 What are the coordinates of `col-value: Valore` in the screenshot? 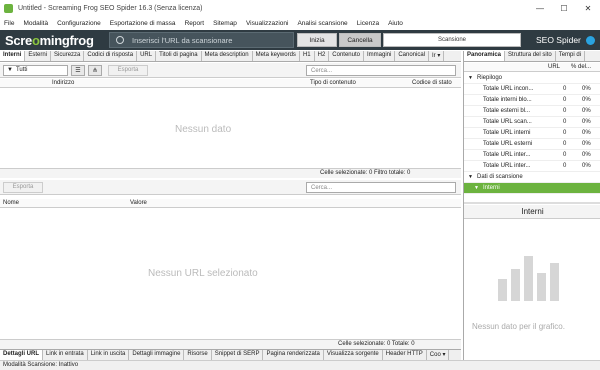 It's located at (138, 203).